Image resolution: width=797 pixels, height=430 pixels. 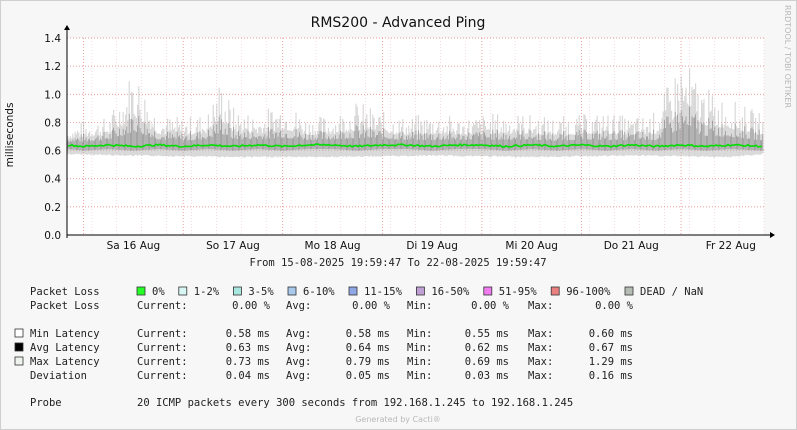 What do you see at coordinates (67, 27) in the screenshot?
I see `y-axis-arrow` at bounding box center [67, 27].